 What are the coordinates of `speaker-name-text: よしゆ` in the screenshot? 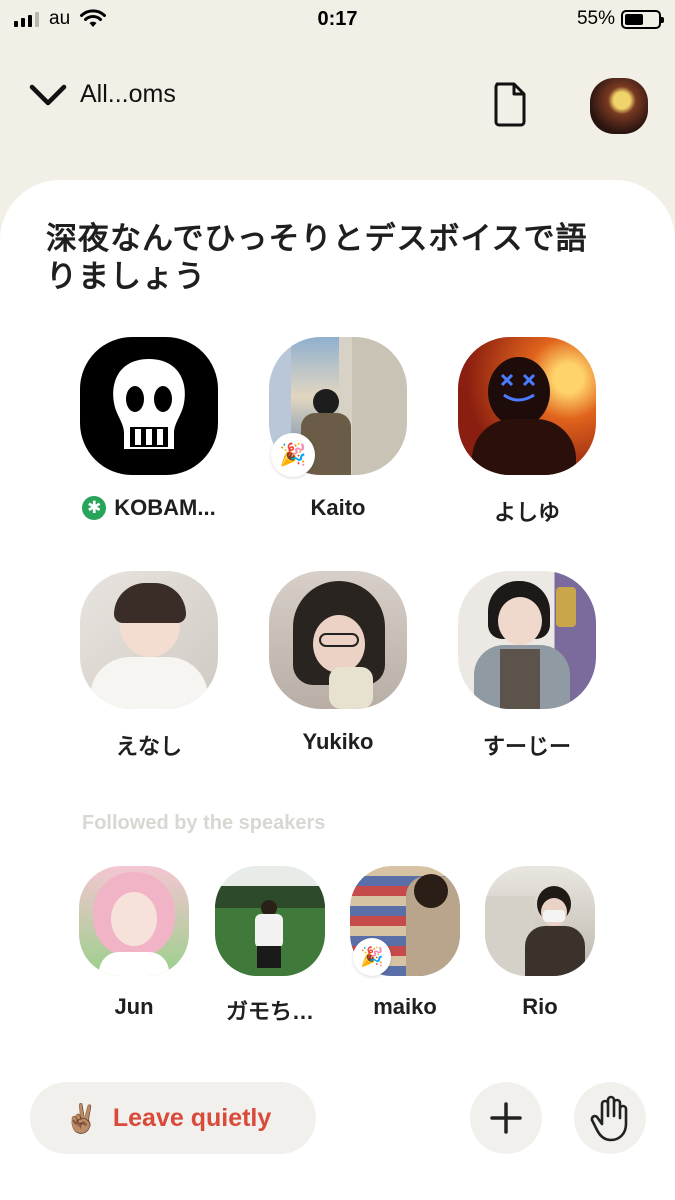 It's located at (526, 512).